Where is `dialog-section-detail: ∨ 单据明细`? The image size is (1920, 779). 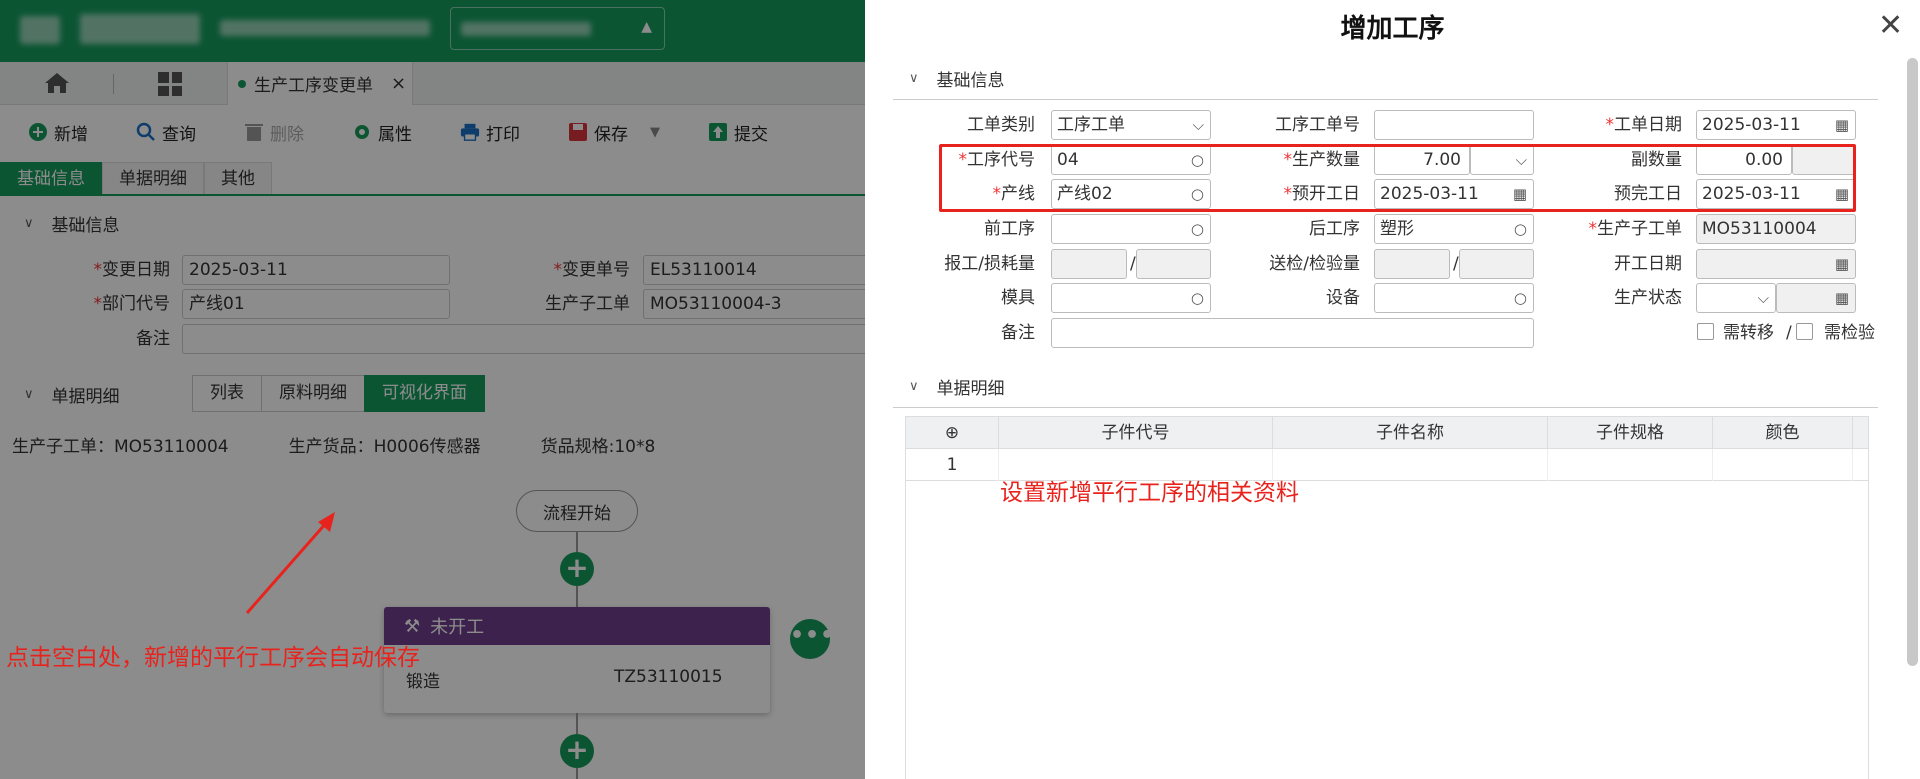 dialog-section-detail: ∨ 单据明细 is located at coordinates (1385, 387).